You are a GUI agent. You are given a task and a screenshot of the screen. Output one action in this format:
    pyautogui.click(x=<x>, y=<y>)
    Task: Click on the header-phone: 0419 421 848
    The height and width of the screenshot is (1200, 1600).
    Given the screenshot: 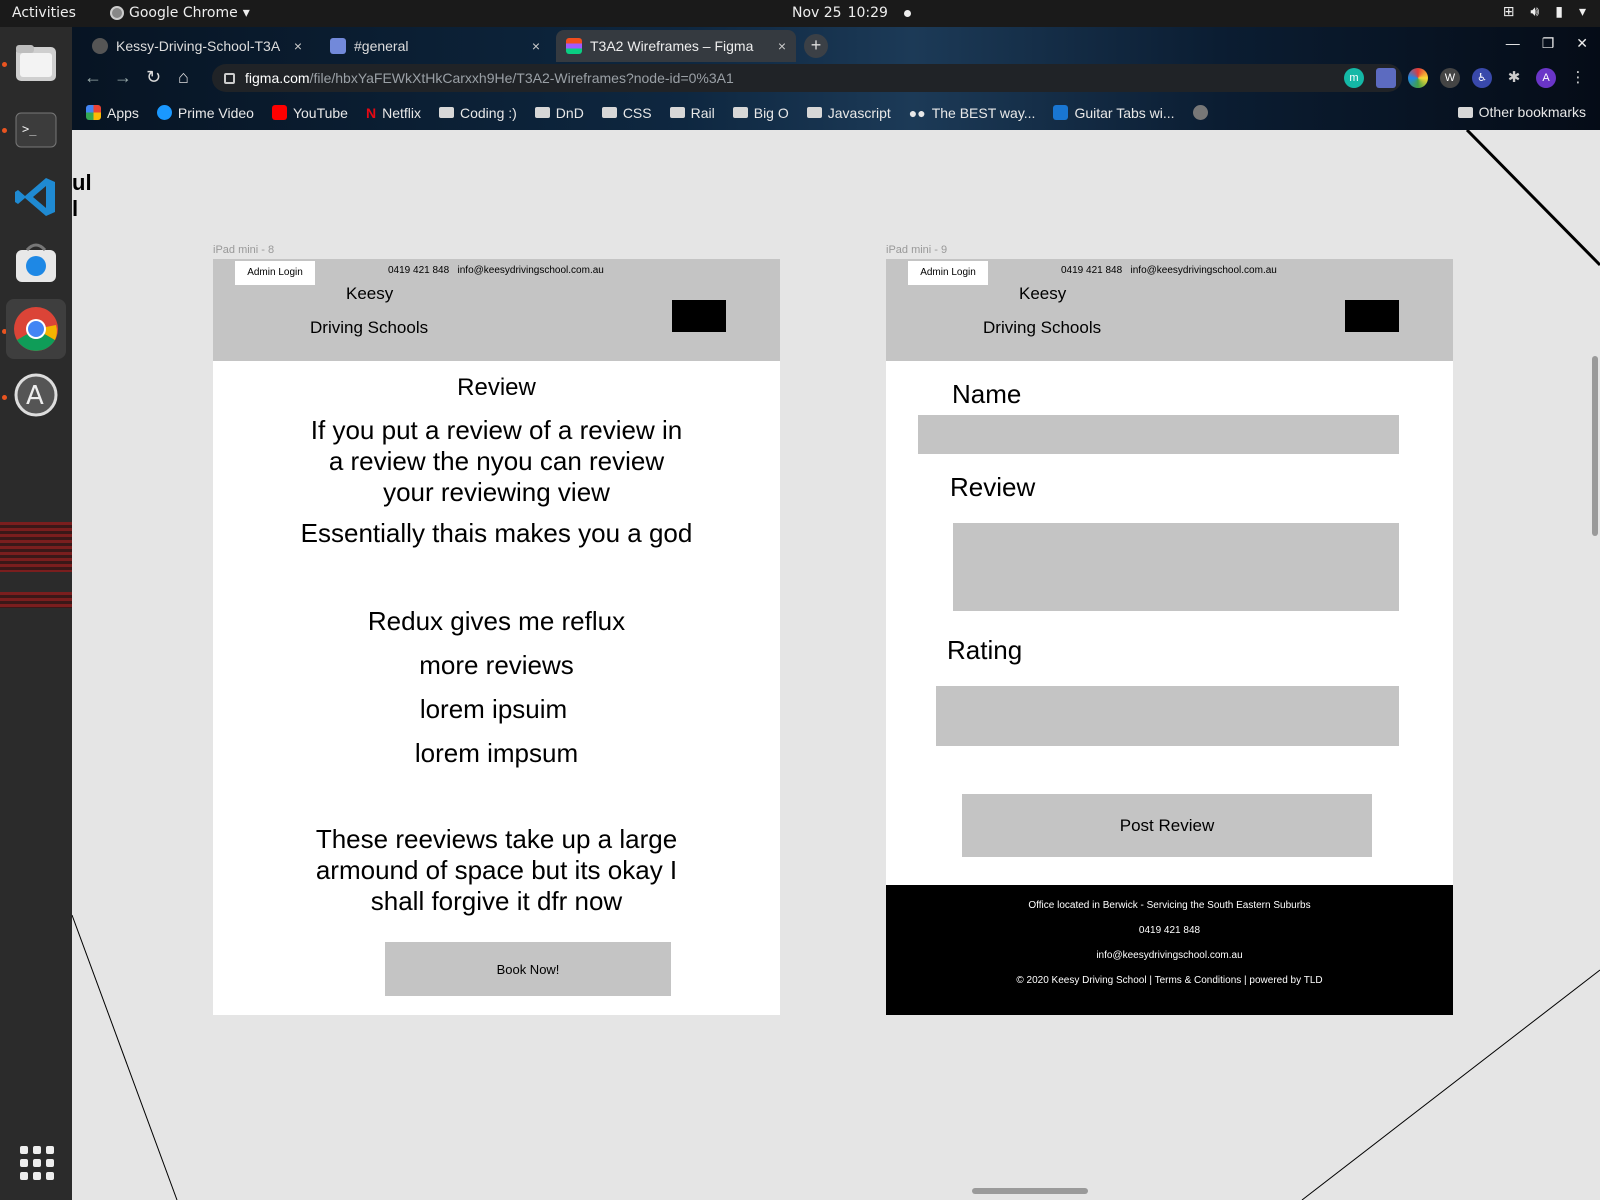 What is the action you would take?
    pyautogui.click(x=419, y=270)
    